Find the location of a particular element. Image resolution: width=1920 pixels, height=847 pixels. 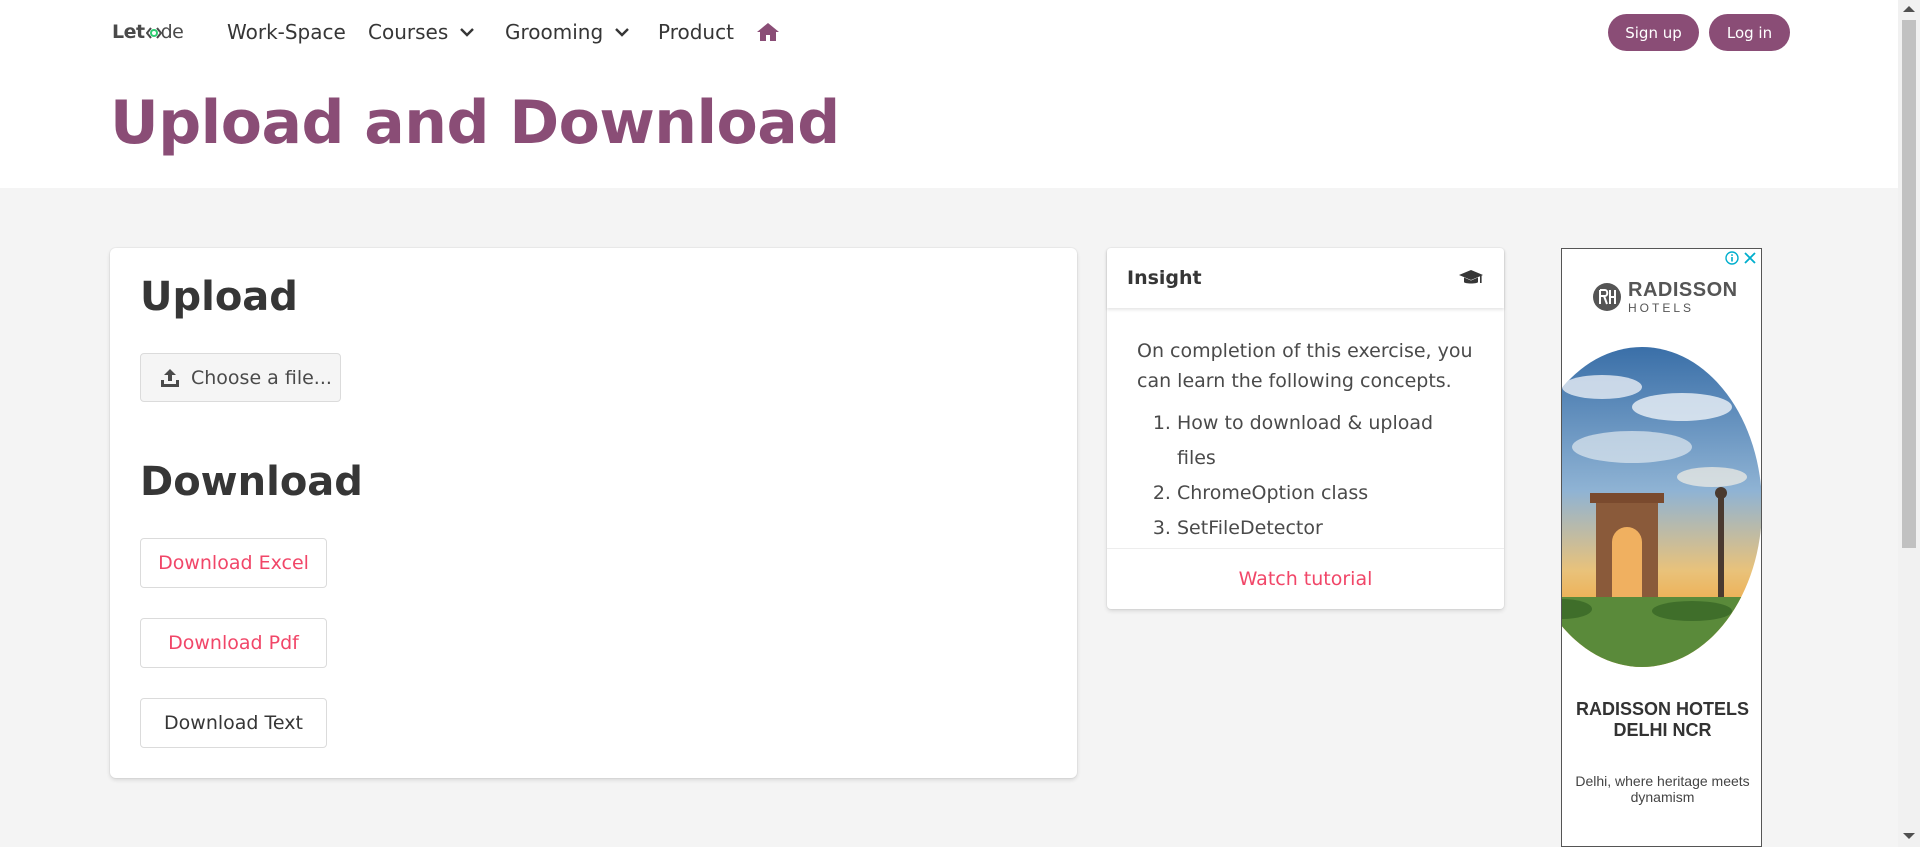

radisson-emblem-icon is located at coordinates (1607, 297).